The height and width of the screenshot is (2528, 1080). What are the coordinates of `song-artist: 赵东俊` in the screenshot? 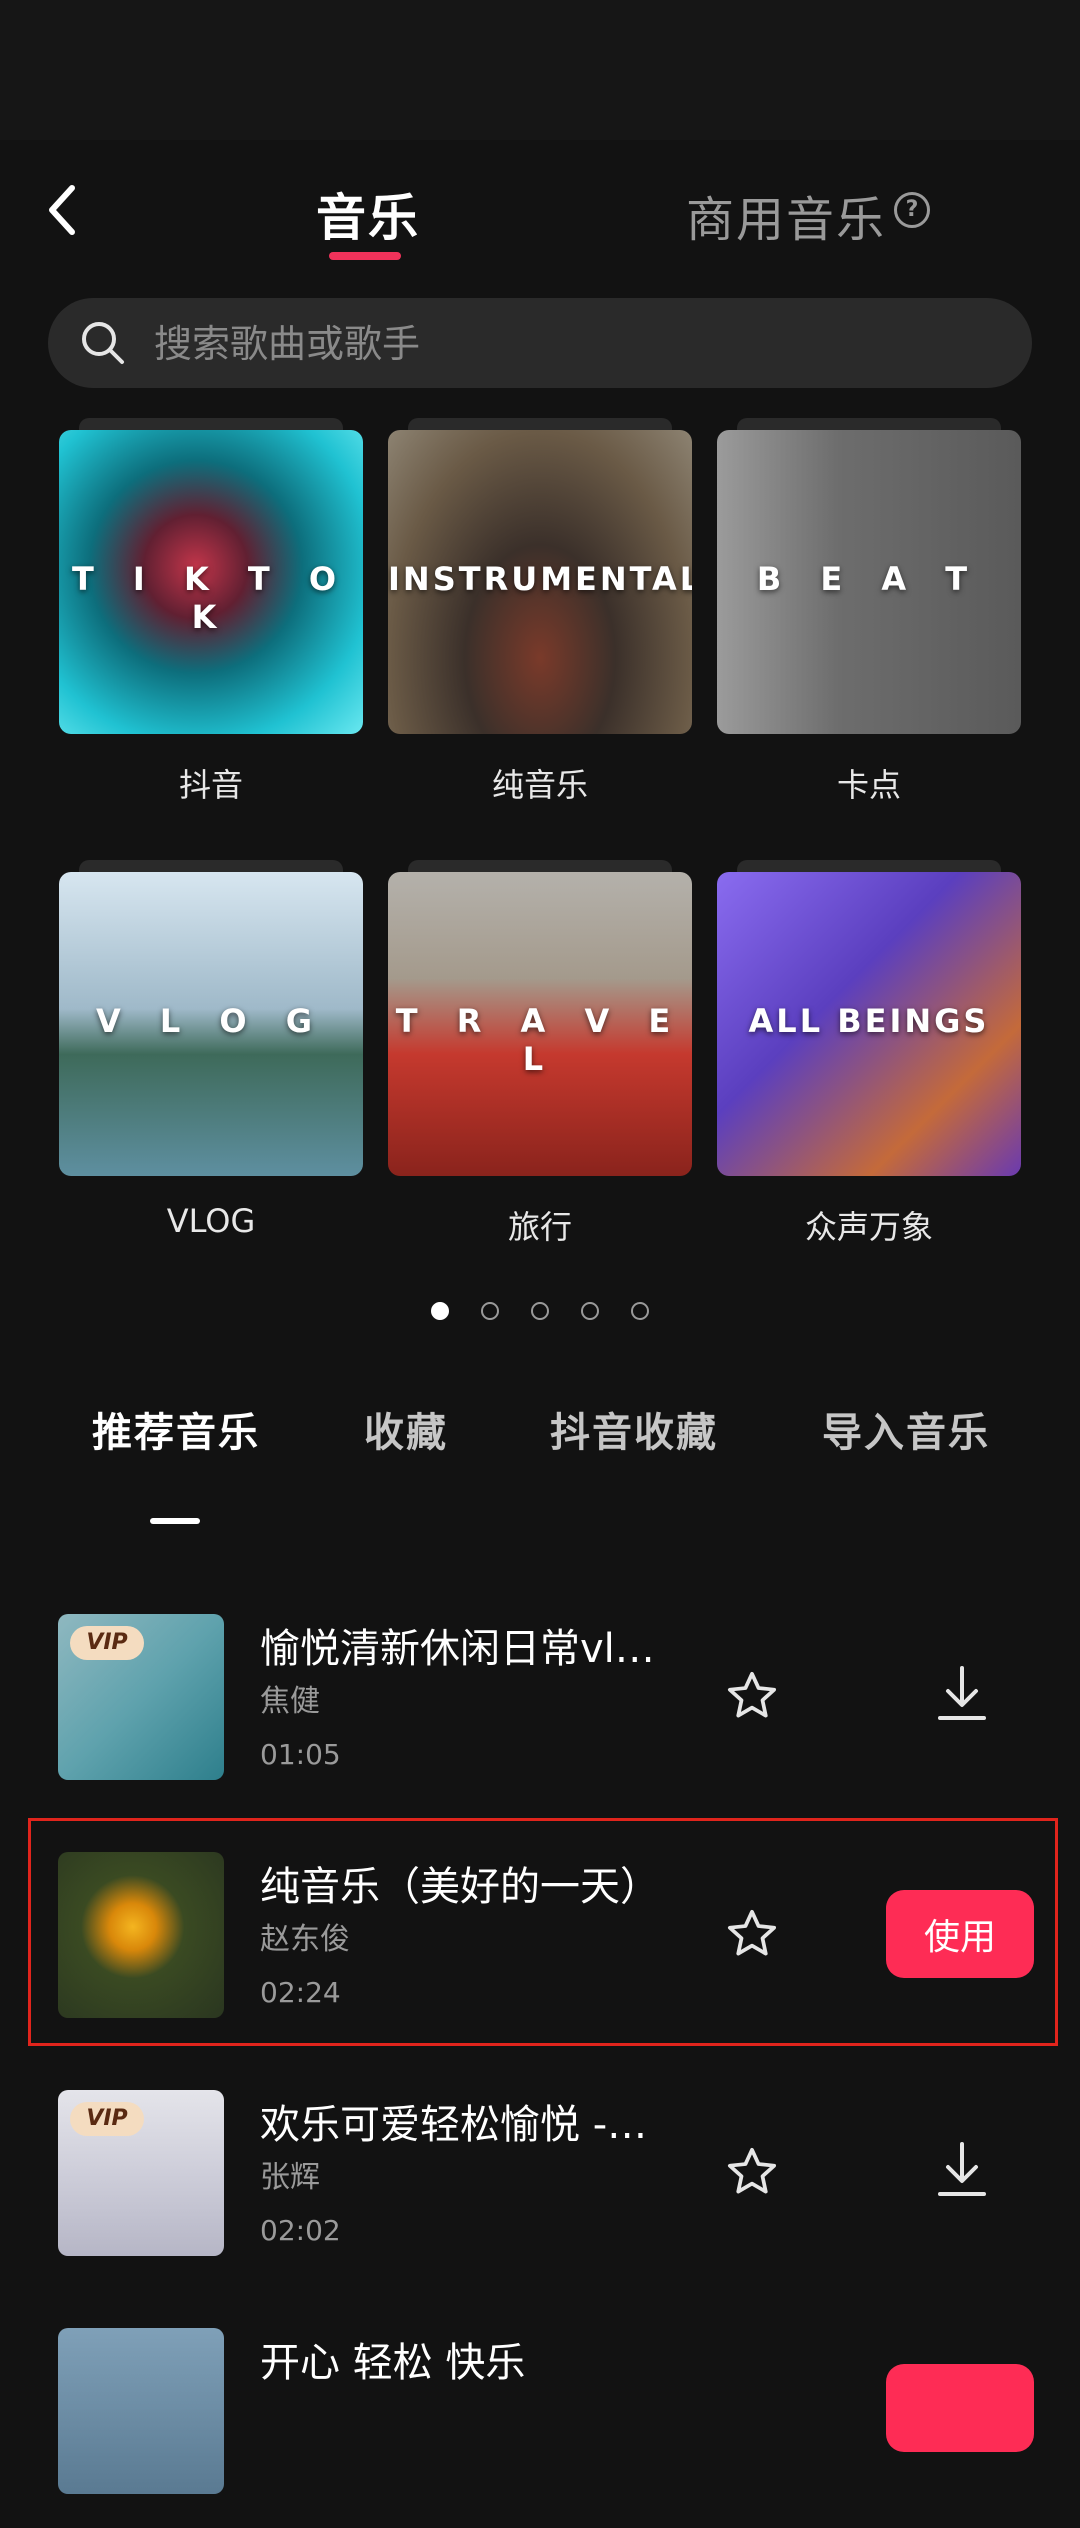 It's located at (305, 1939).